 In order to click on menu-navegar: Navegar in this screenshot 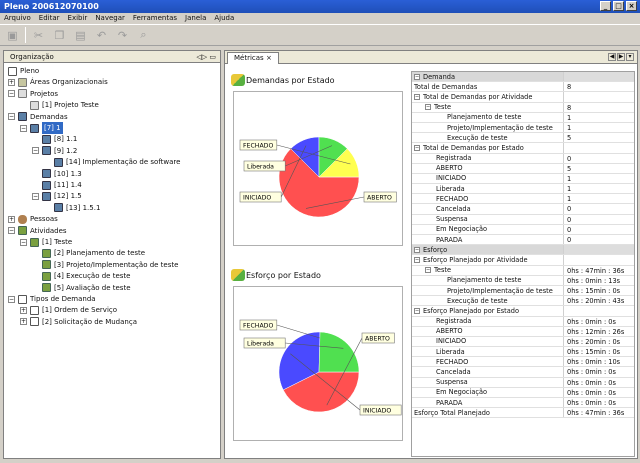, I will do `click(110, 18)`.